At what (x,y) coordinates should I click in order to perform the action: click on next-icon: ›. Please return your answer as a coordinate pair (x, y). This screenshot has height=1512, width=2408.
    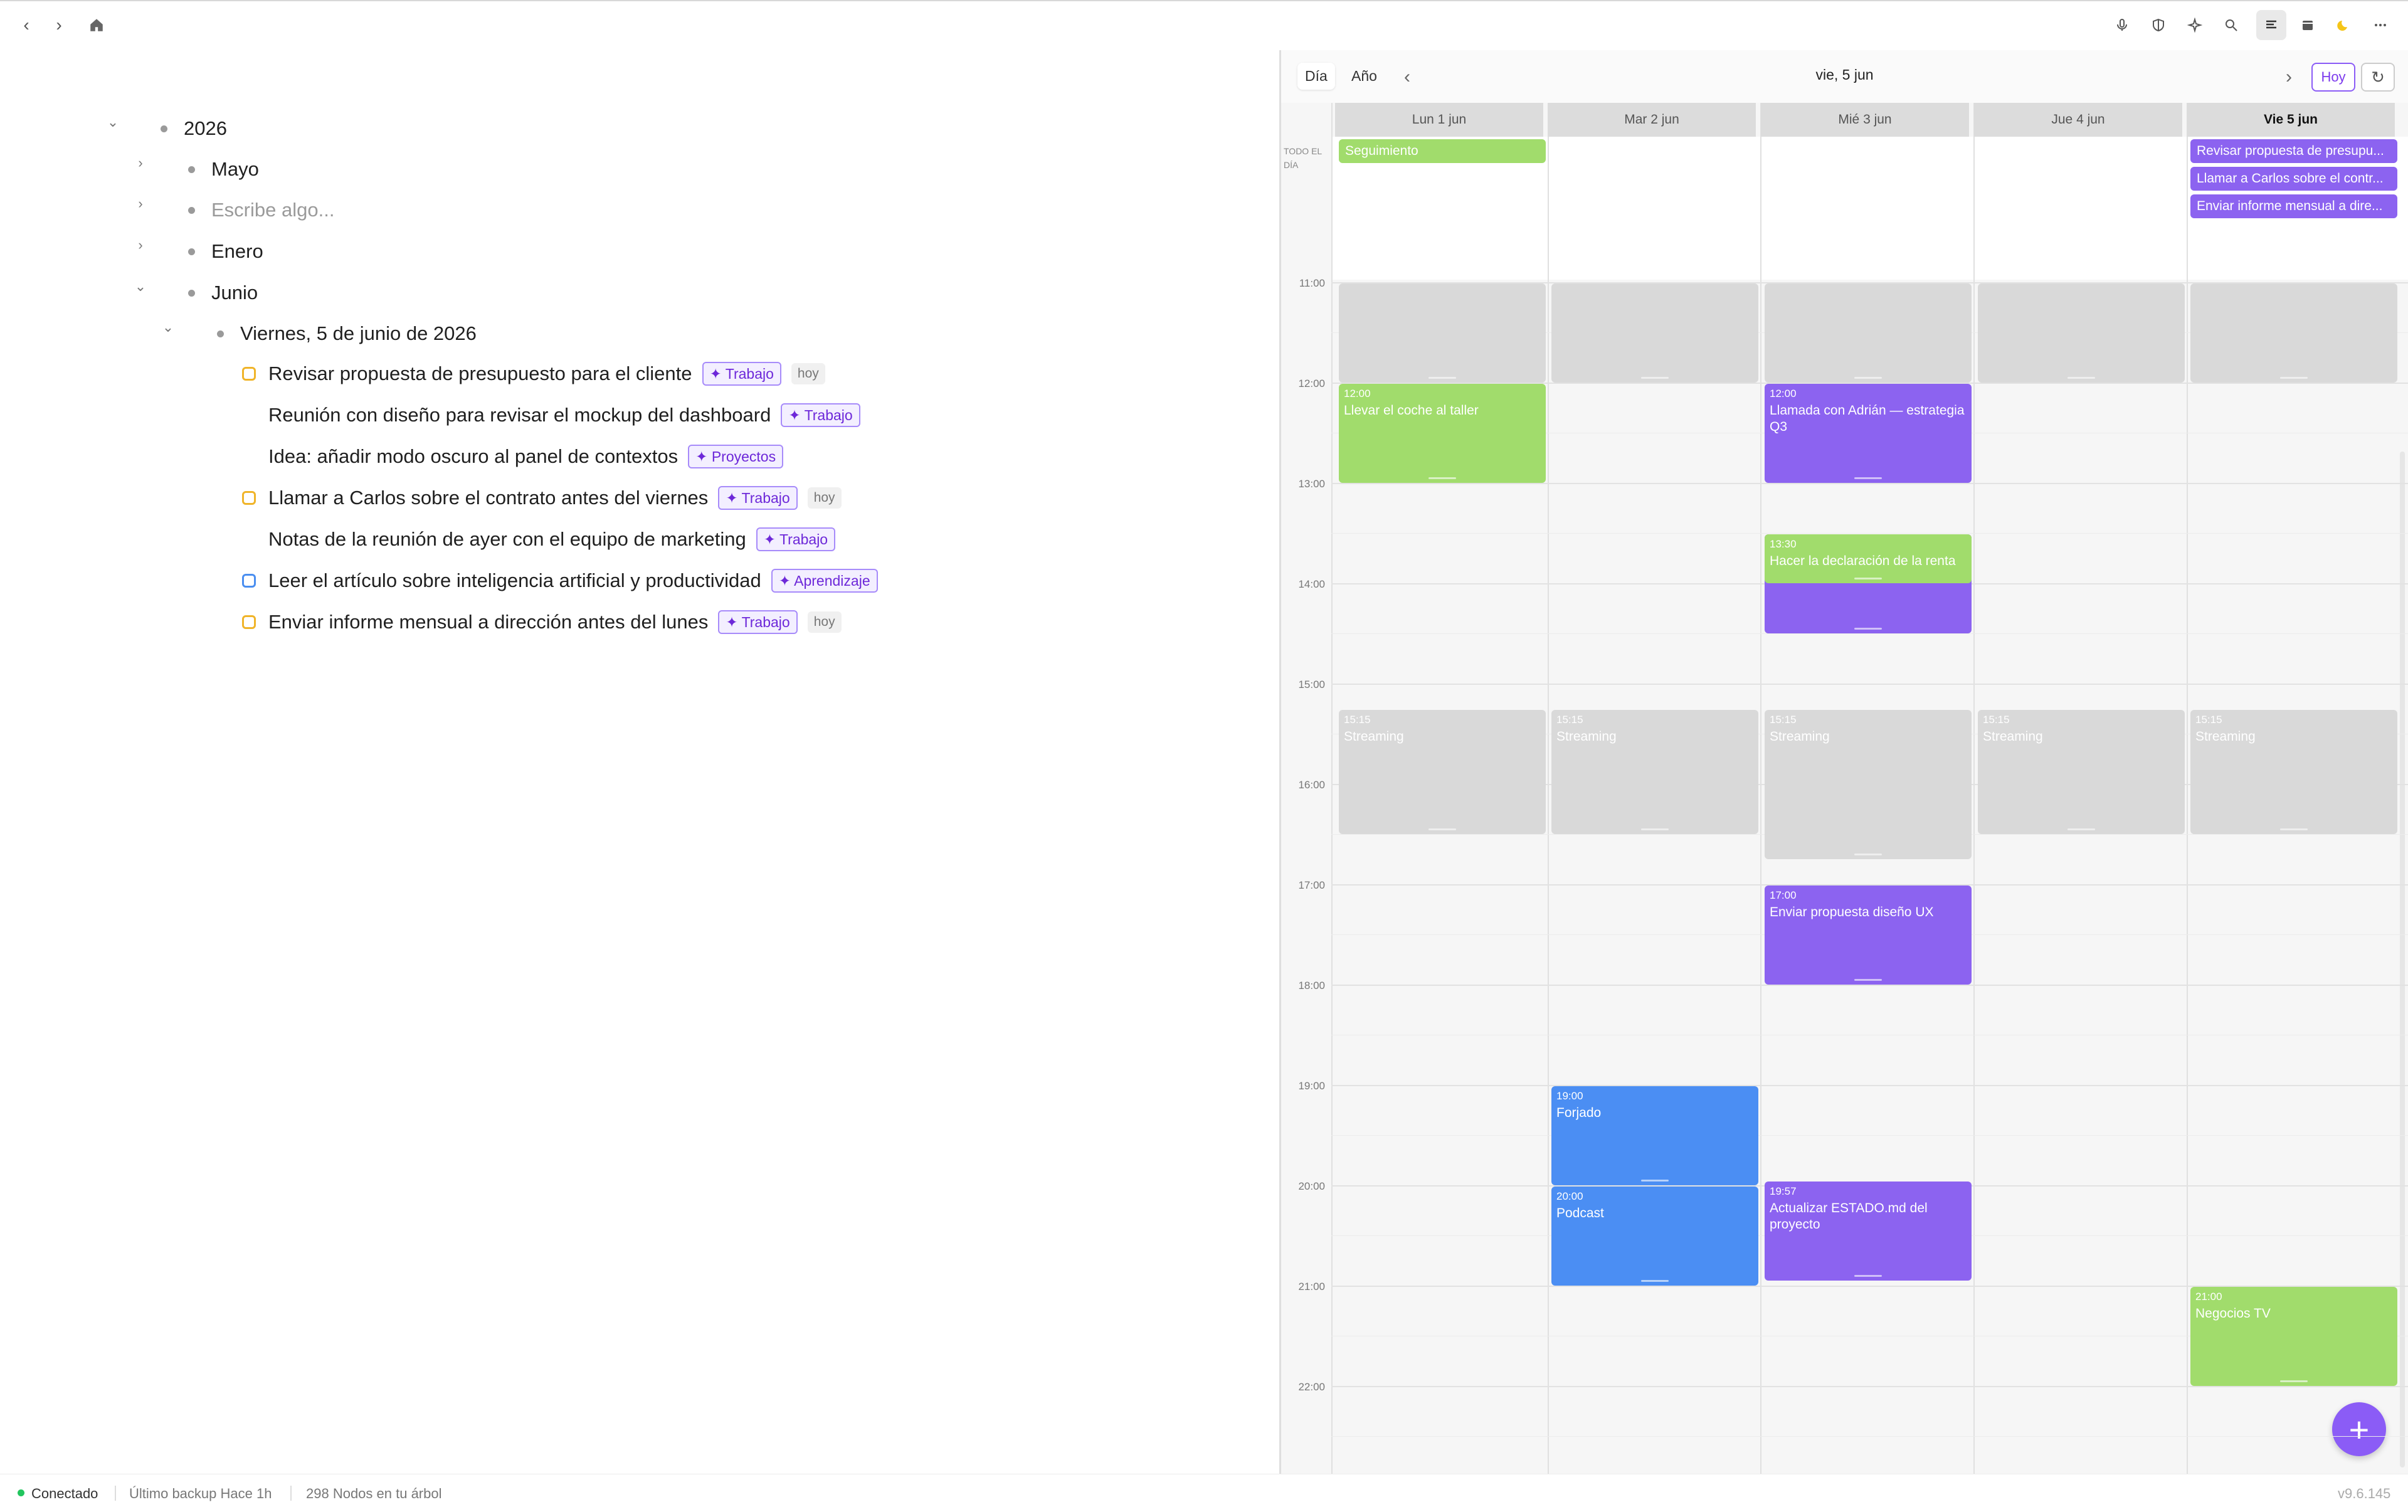
    Looking at the image, I should click on (2289, 77).